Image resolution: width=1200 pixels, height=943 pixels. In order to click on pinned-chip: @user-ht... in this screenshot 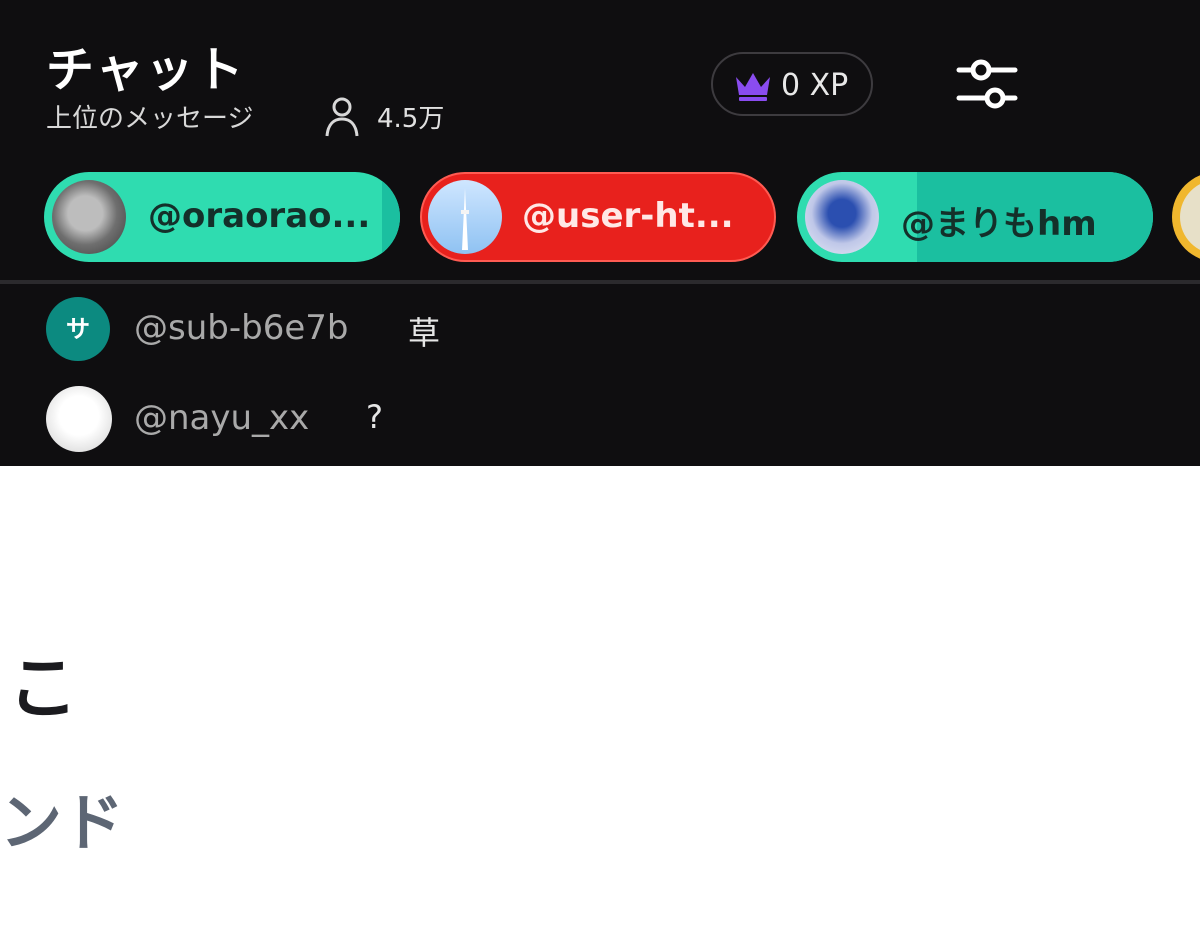, I will do `click(598, 217)`.